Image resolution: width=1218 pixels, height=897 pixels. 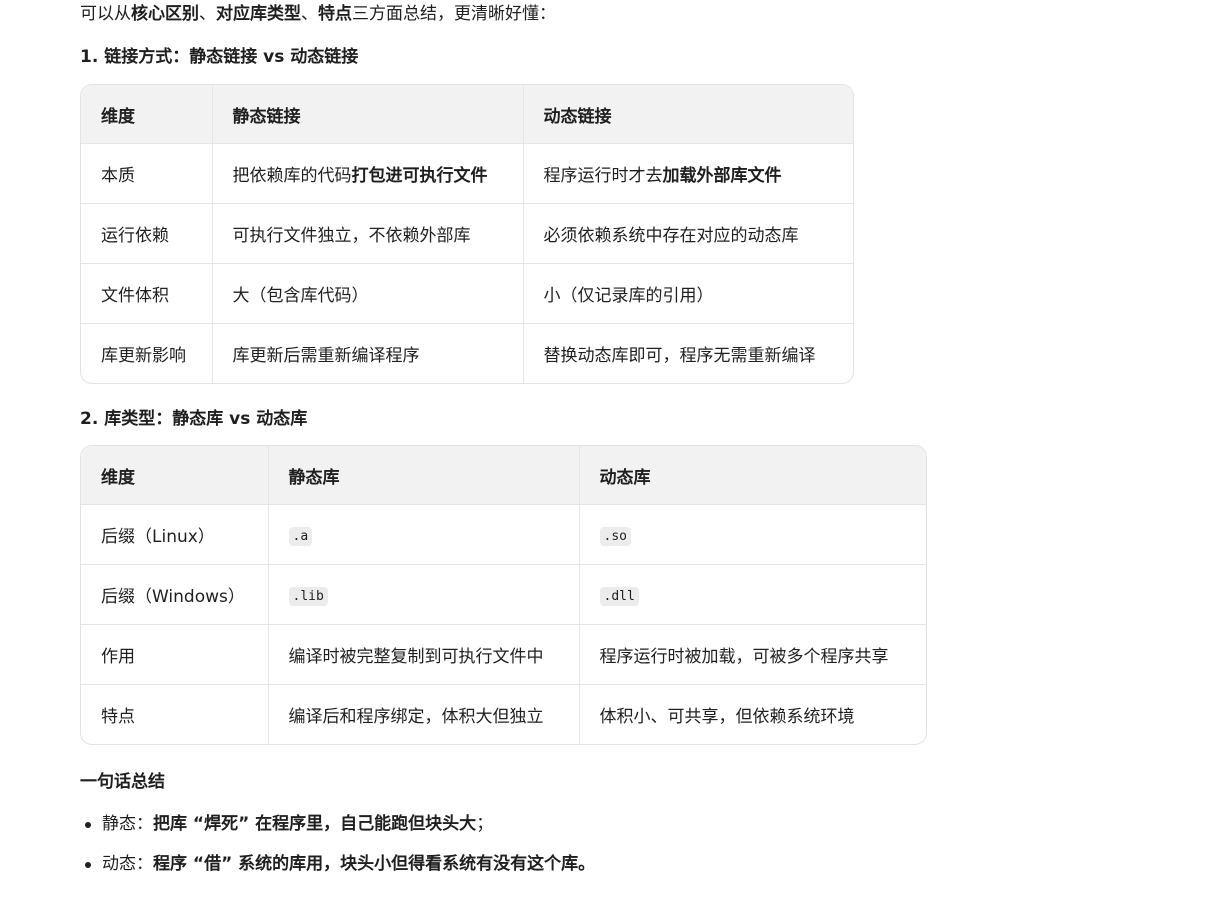 I want to click on cell-static: 可执行文件独立，不依赖外部库, so click(x=368, y=233).